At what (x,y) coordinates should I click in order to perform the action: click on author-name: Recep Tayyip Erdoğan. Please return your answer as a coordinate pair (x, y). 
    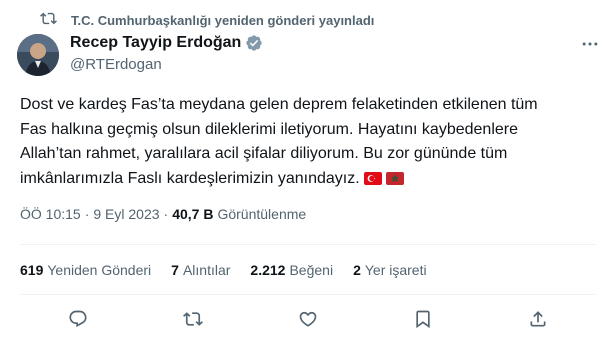
    Looking at the image, I should click on (155, 43).